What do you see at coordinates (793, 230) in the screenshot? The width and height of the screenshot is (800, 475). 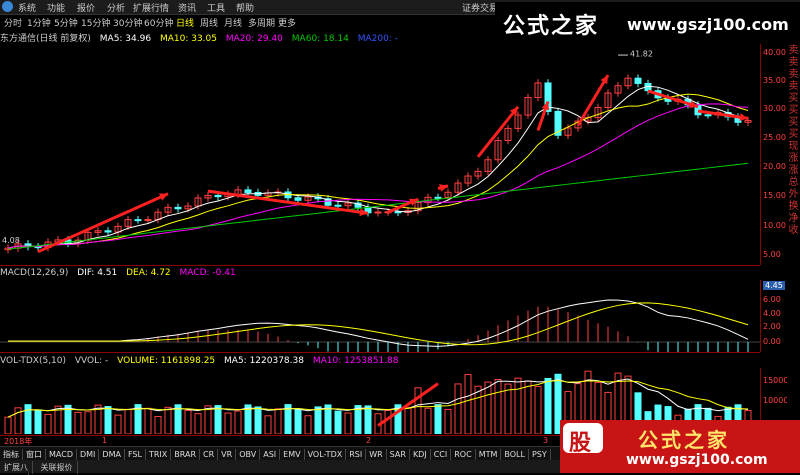 I see `side-panel-label: 收` at bounding box center [793, 230].